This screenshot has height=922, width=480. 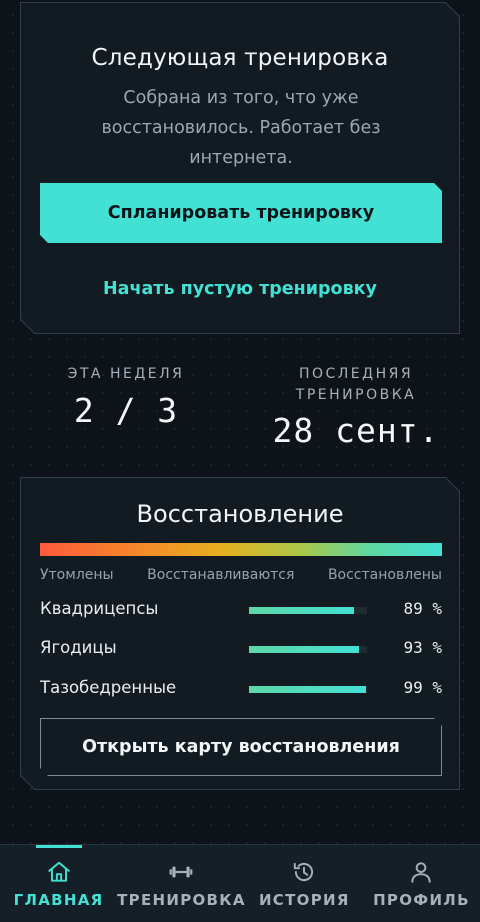 I want to click on active-tab-indicator, so click(x=58, y=846).